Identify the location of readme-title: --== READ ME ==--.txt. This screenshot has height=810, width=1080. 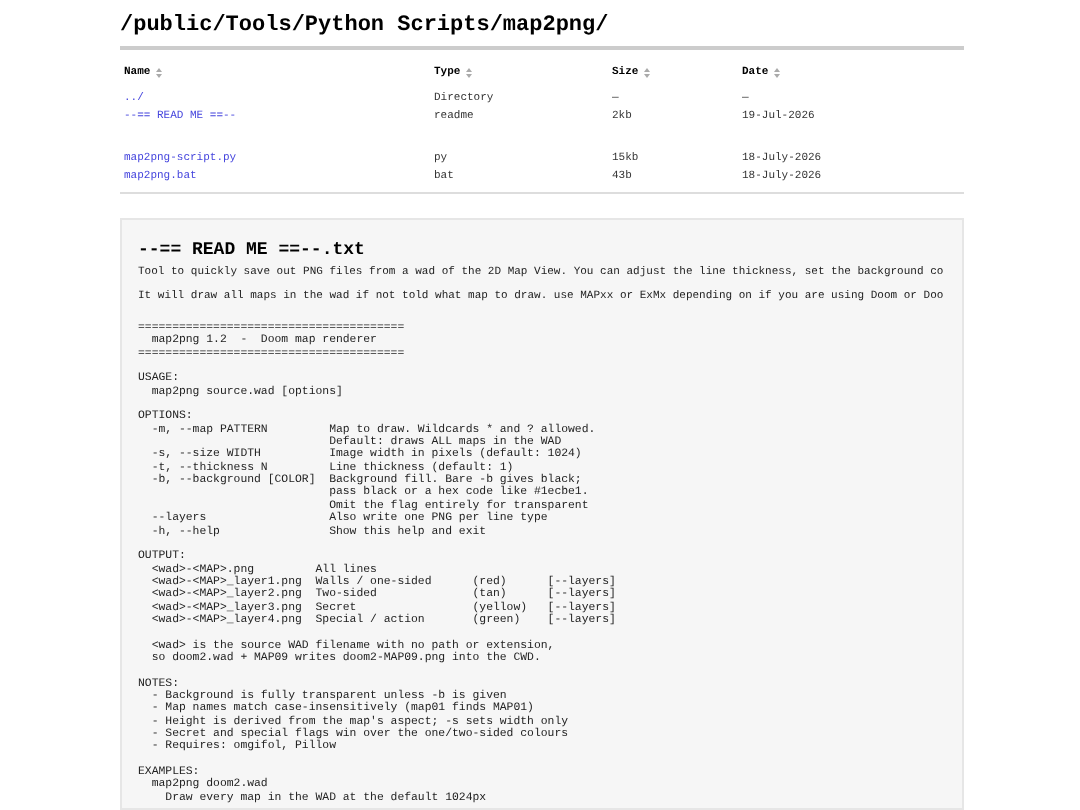
(251, 251).